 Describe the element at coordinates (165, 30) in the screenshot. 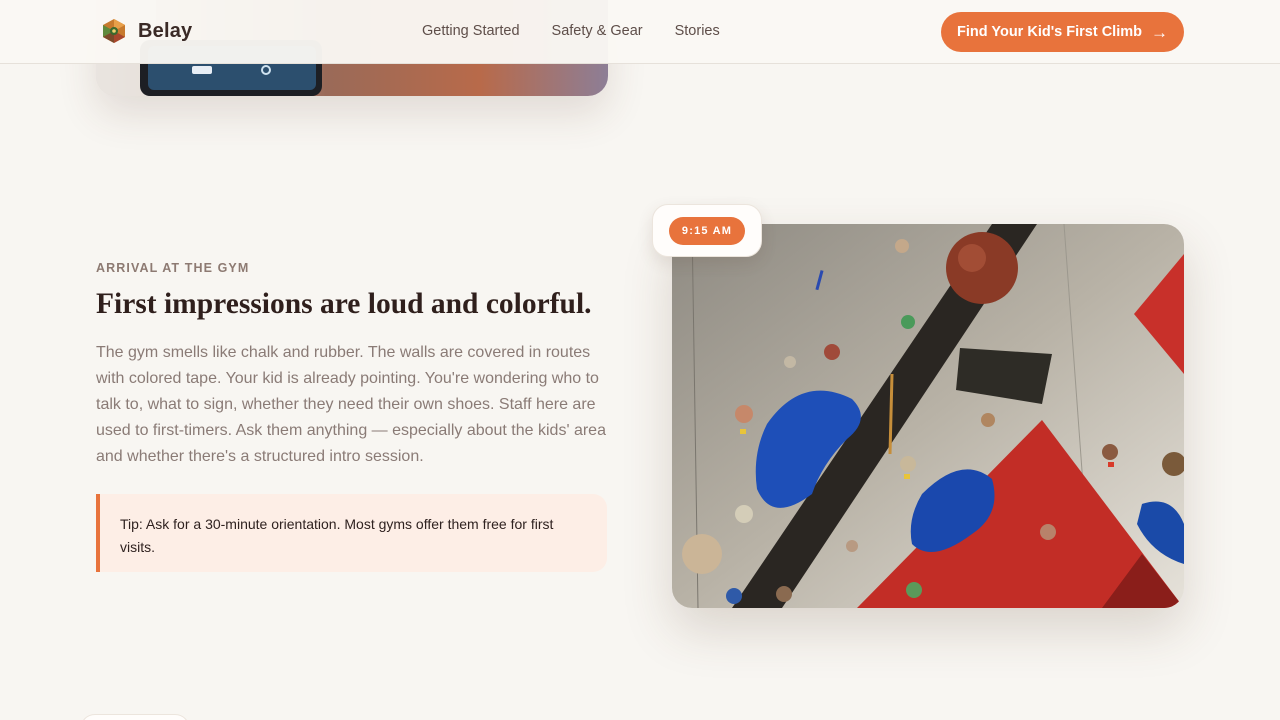

I see `brand-name: Belay` at that location.